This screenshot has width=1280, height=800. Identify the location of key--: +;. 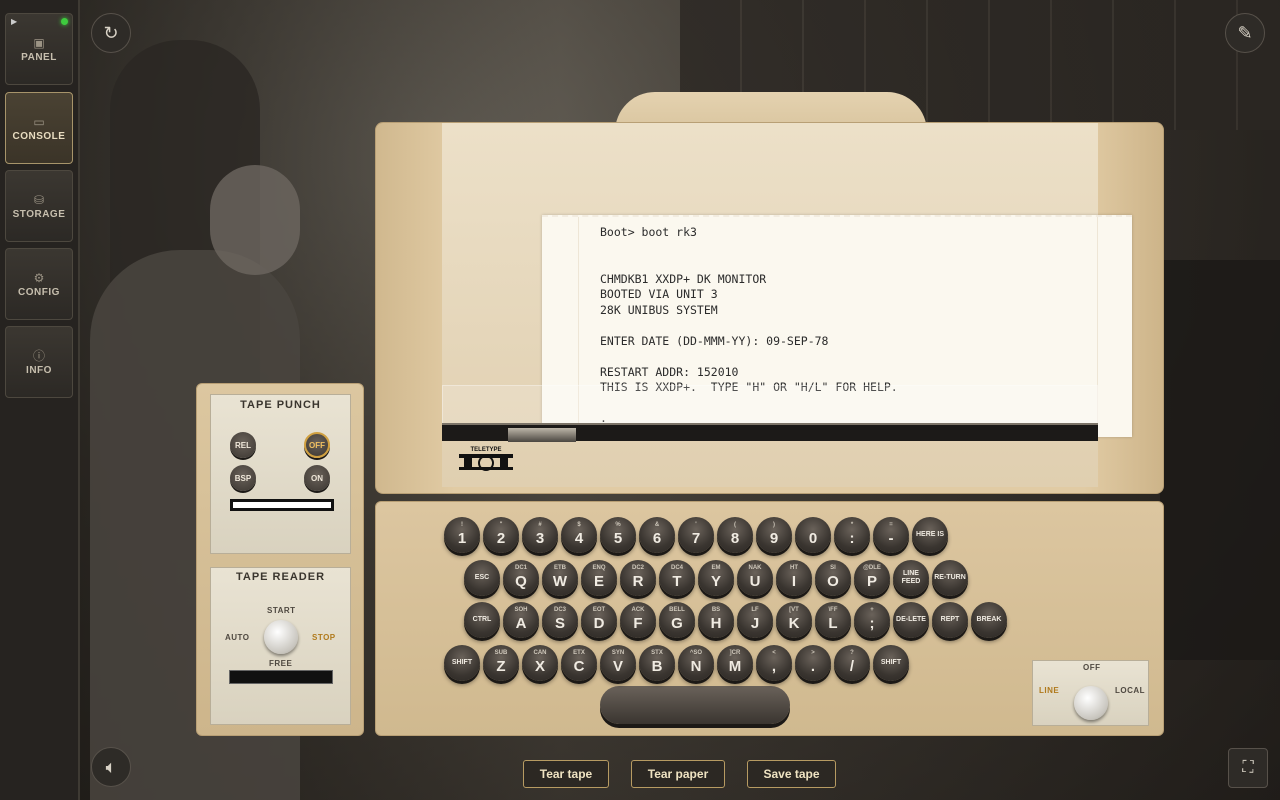
(872, 620).